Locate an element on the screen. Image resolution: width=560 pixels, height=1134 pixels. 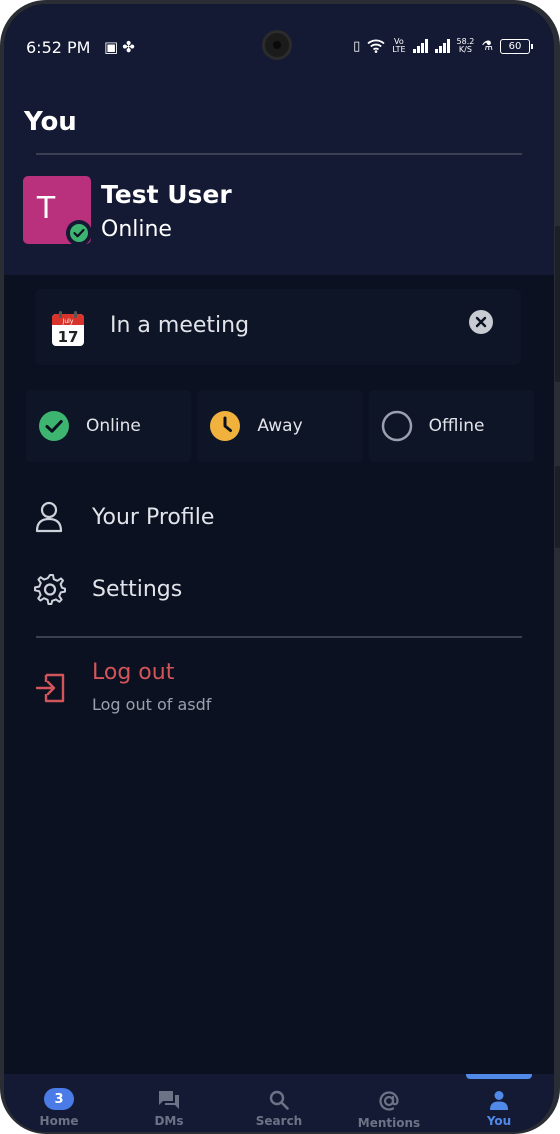
app-notification-icon: ▣ is located at coordinates (113, 47).